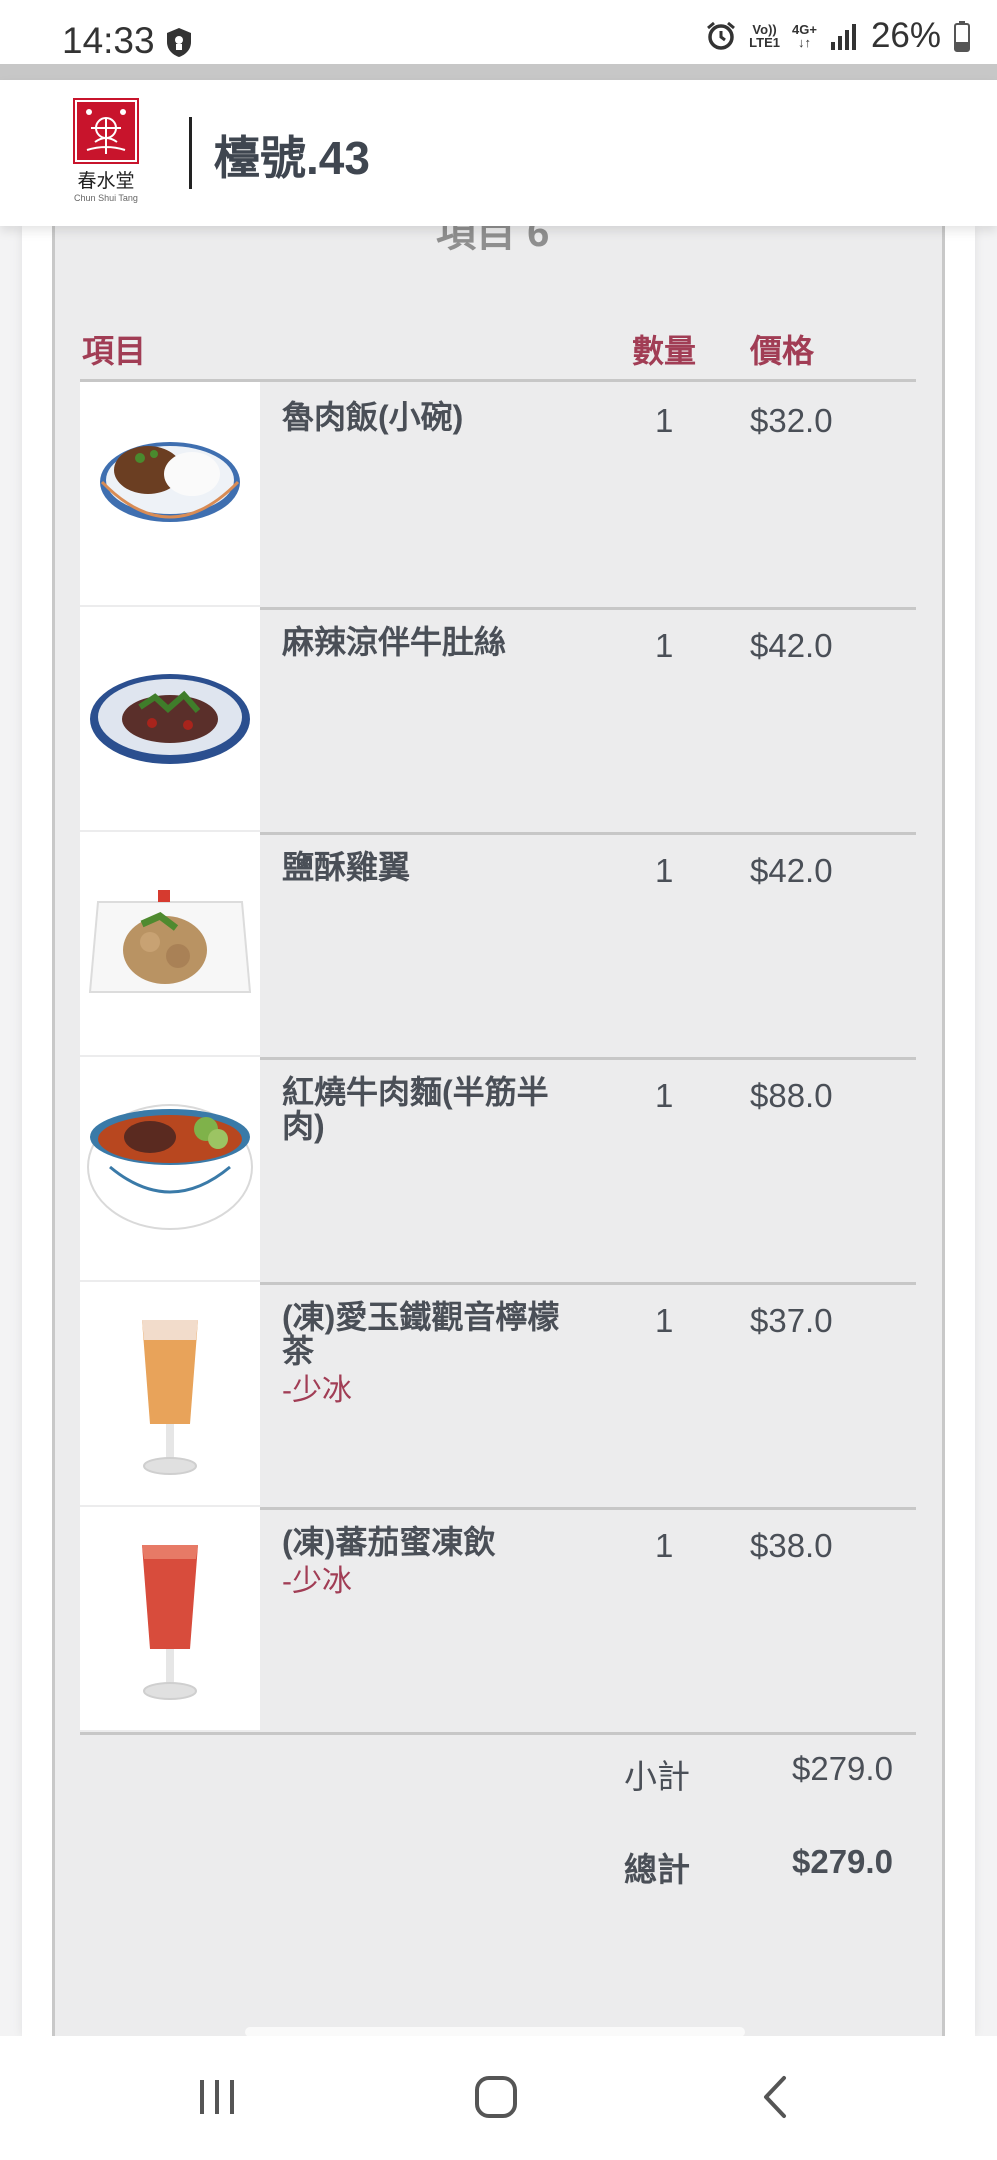 The image size is (997, 2160). I want to click on header-divider, so click(190, 153).